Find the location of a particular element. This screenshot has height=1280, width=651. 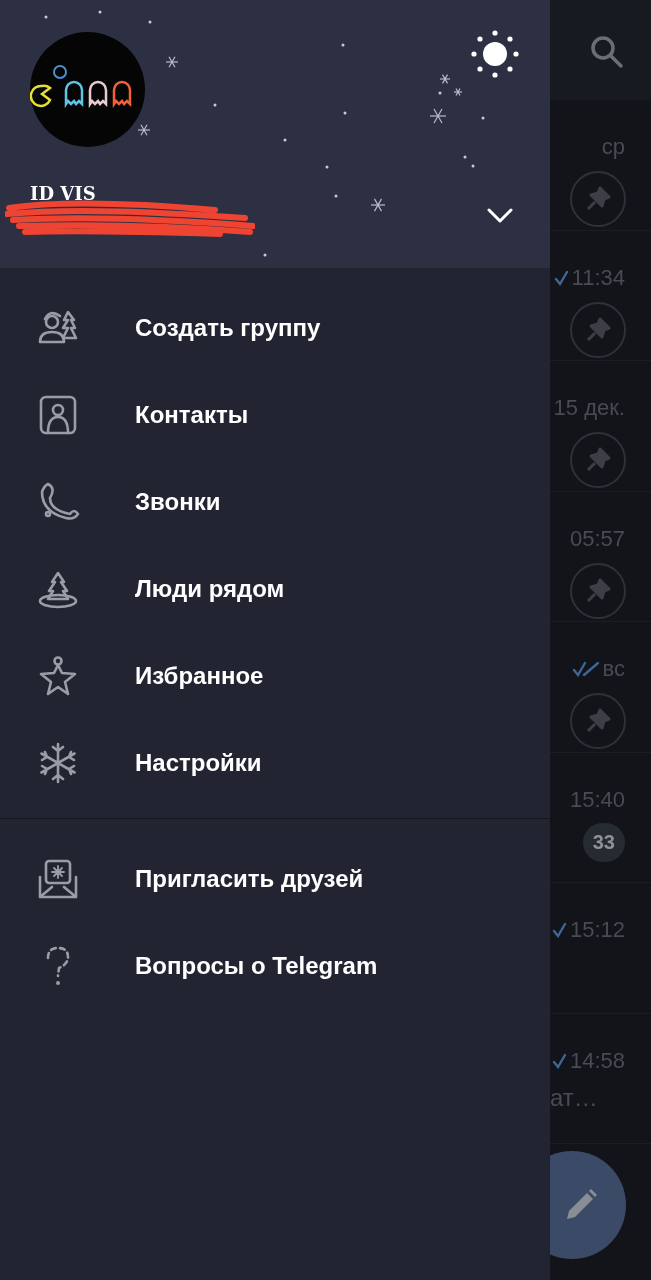

menu-item: Пригласить друзей is located at coordinates (275, 878).